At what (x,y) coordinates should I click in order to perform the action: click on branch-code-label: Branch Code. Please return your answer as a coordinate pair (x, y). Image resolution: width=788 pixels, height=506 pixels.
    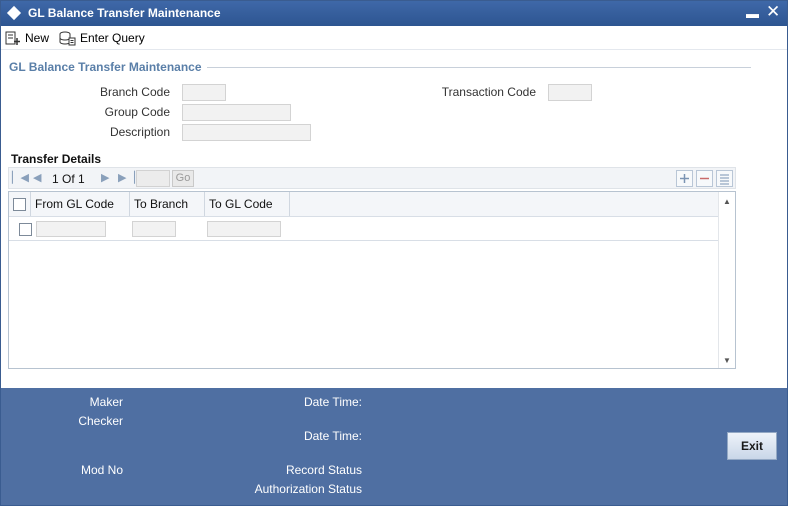
    Looking at the image, I should click on (134, 92).